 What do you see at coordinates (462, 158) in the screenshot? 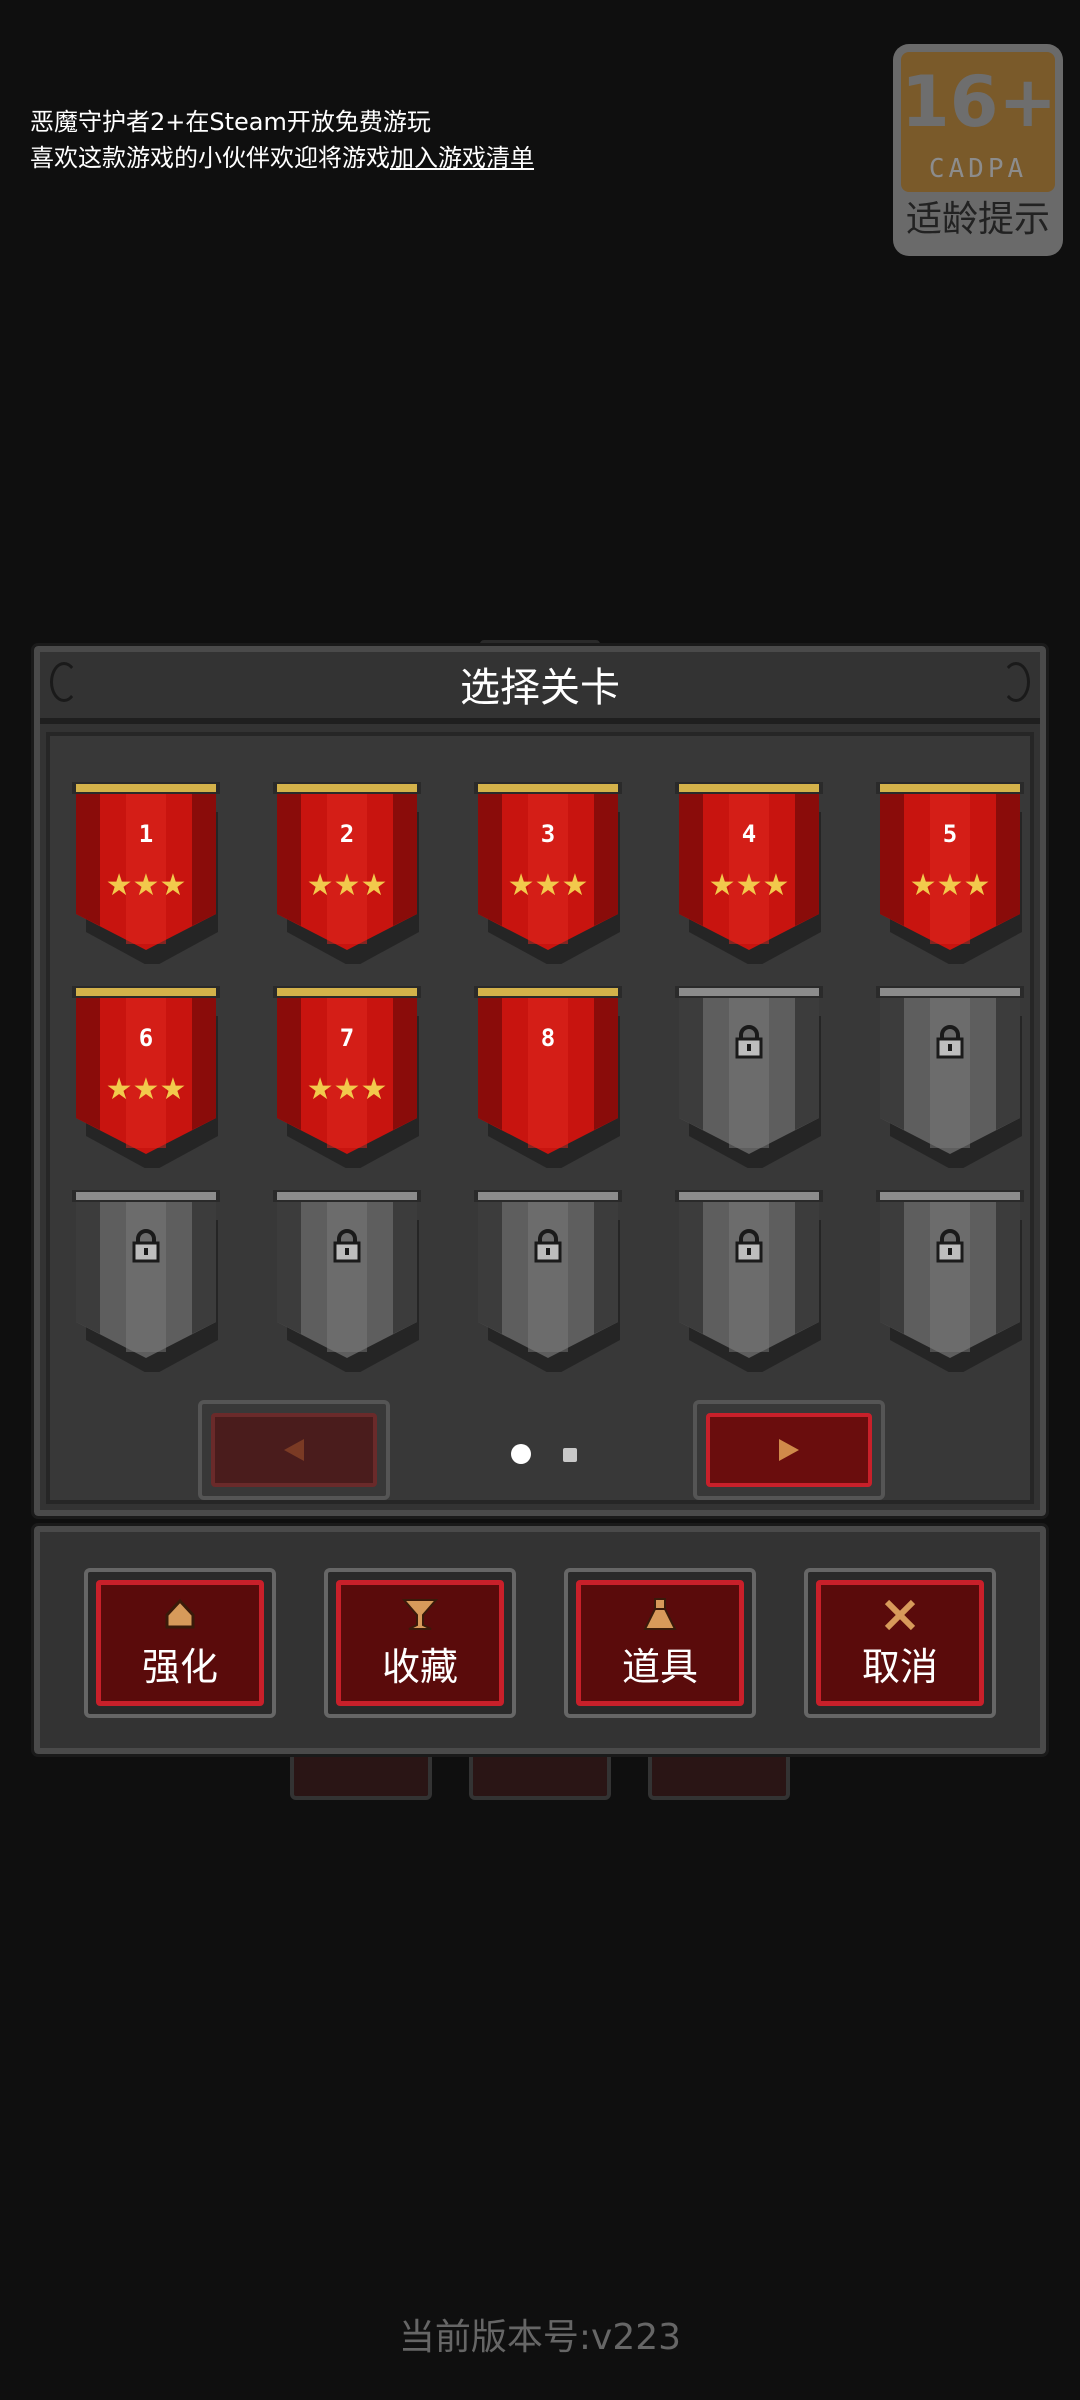
I see `wishlist-link: 加入游戏清单` at bounding box center [462, 158].